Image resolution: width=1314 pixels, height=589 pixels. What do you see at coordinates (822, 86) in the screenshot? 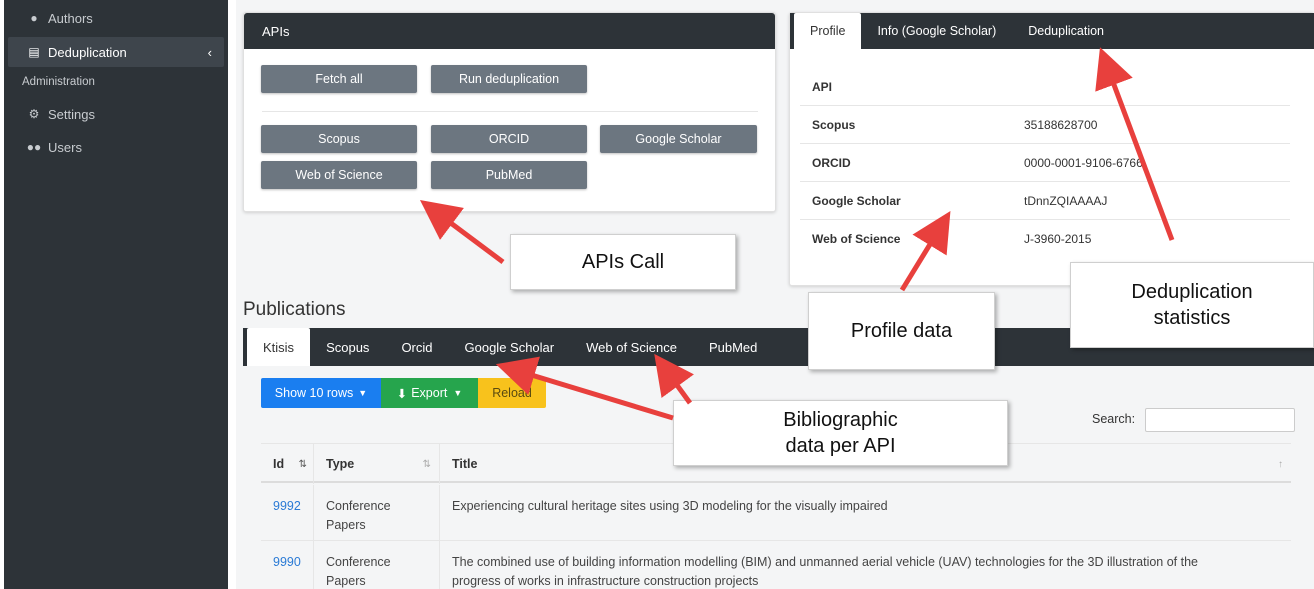
I see `profile-key: API` at bounding box center [822, 86].